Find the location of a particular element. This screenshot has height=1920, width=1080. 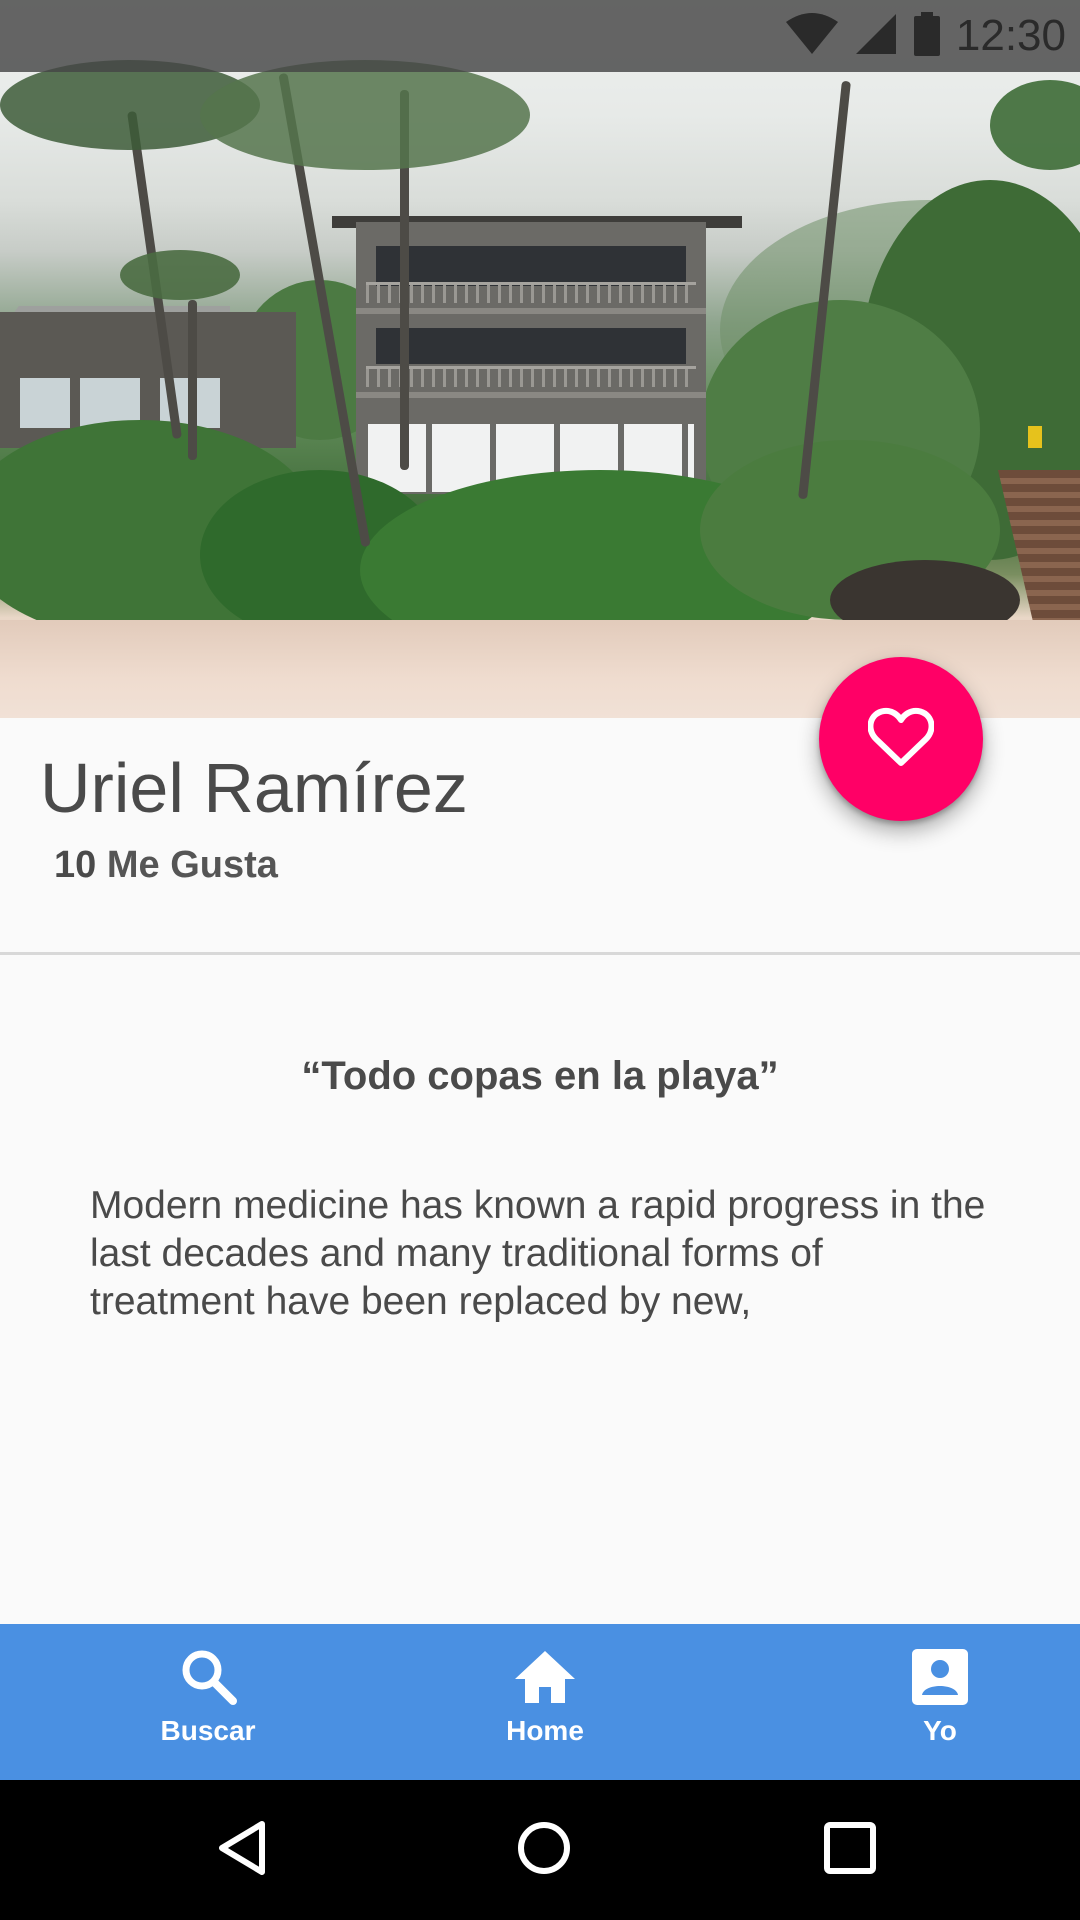

profile-name: Uriel Ramírez is located at coordinates (254, 788).